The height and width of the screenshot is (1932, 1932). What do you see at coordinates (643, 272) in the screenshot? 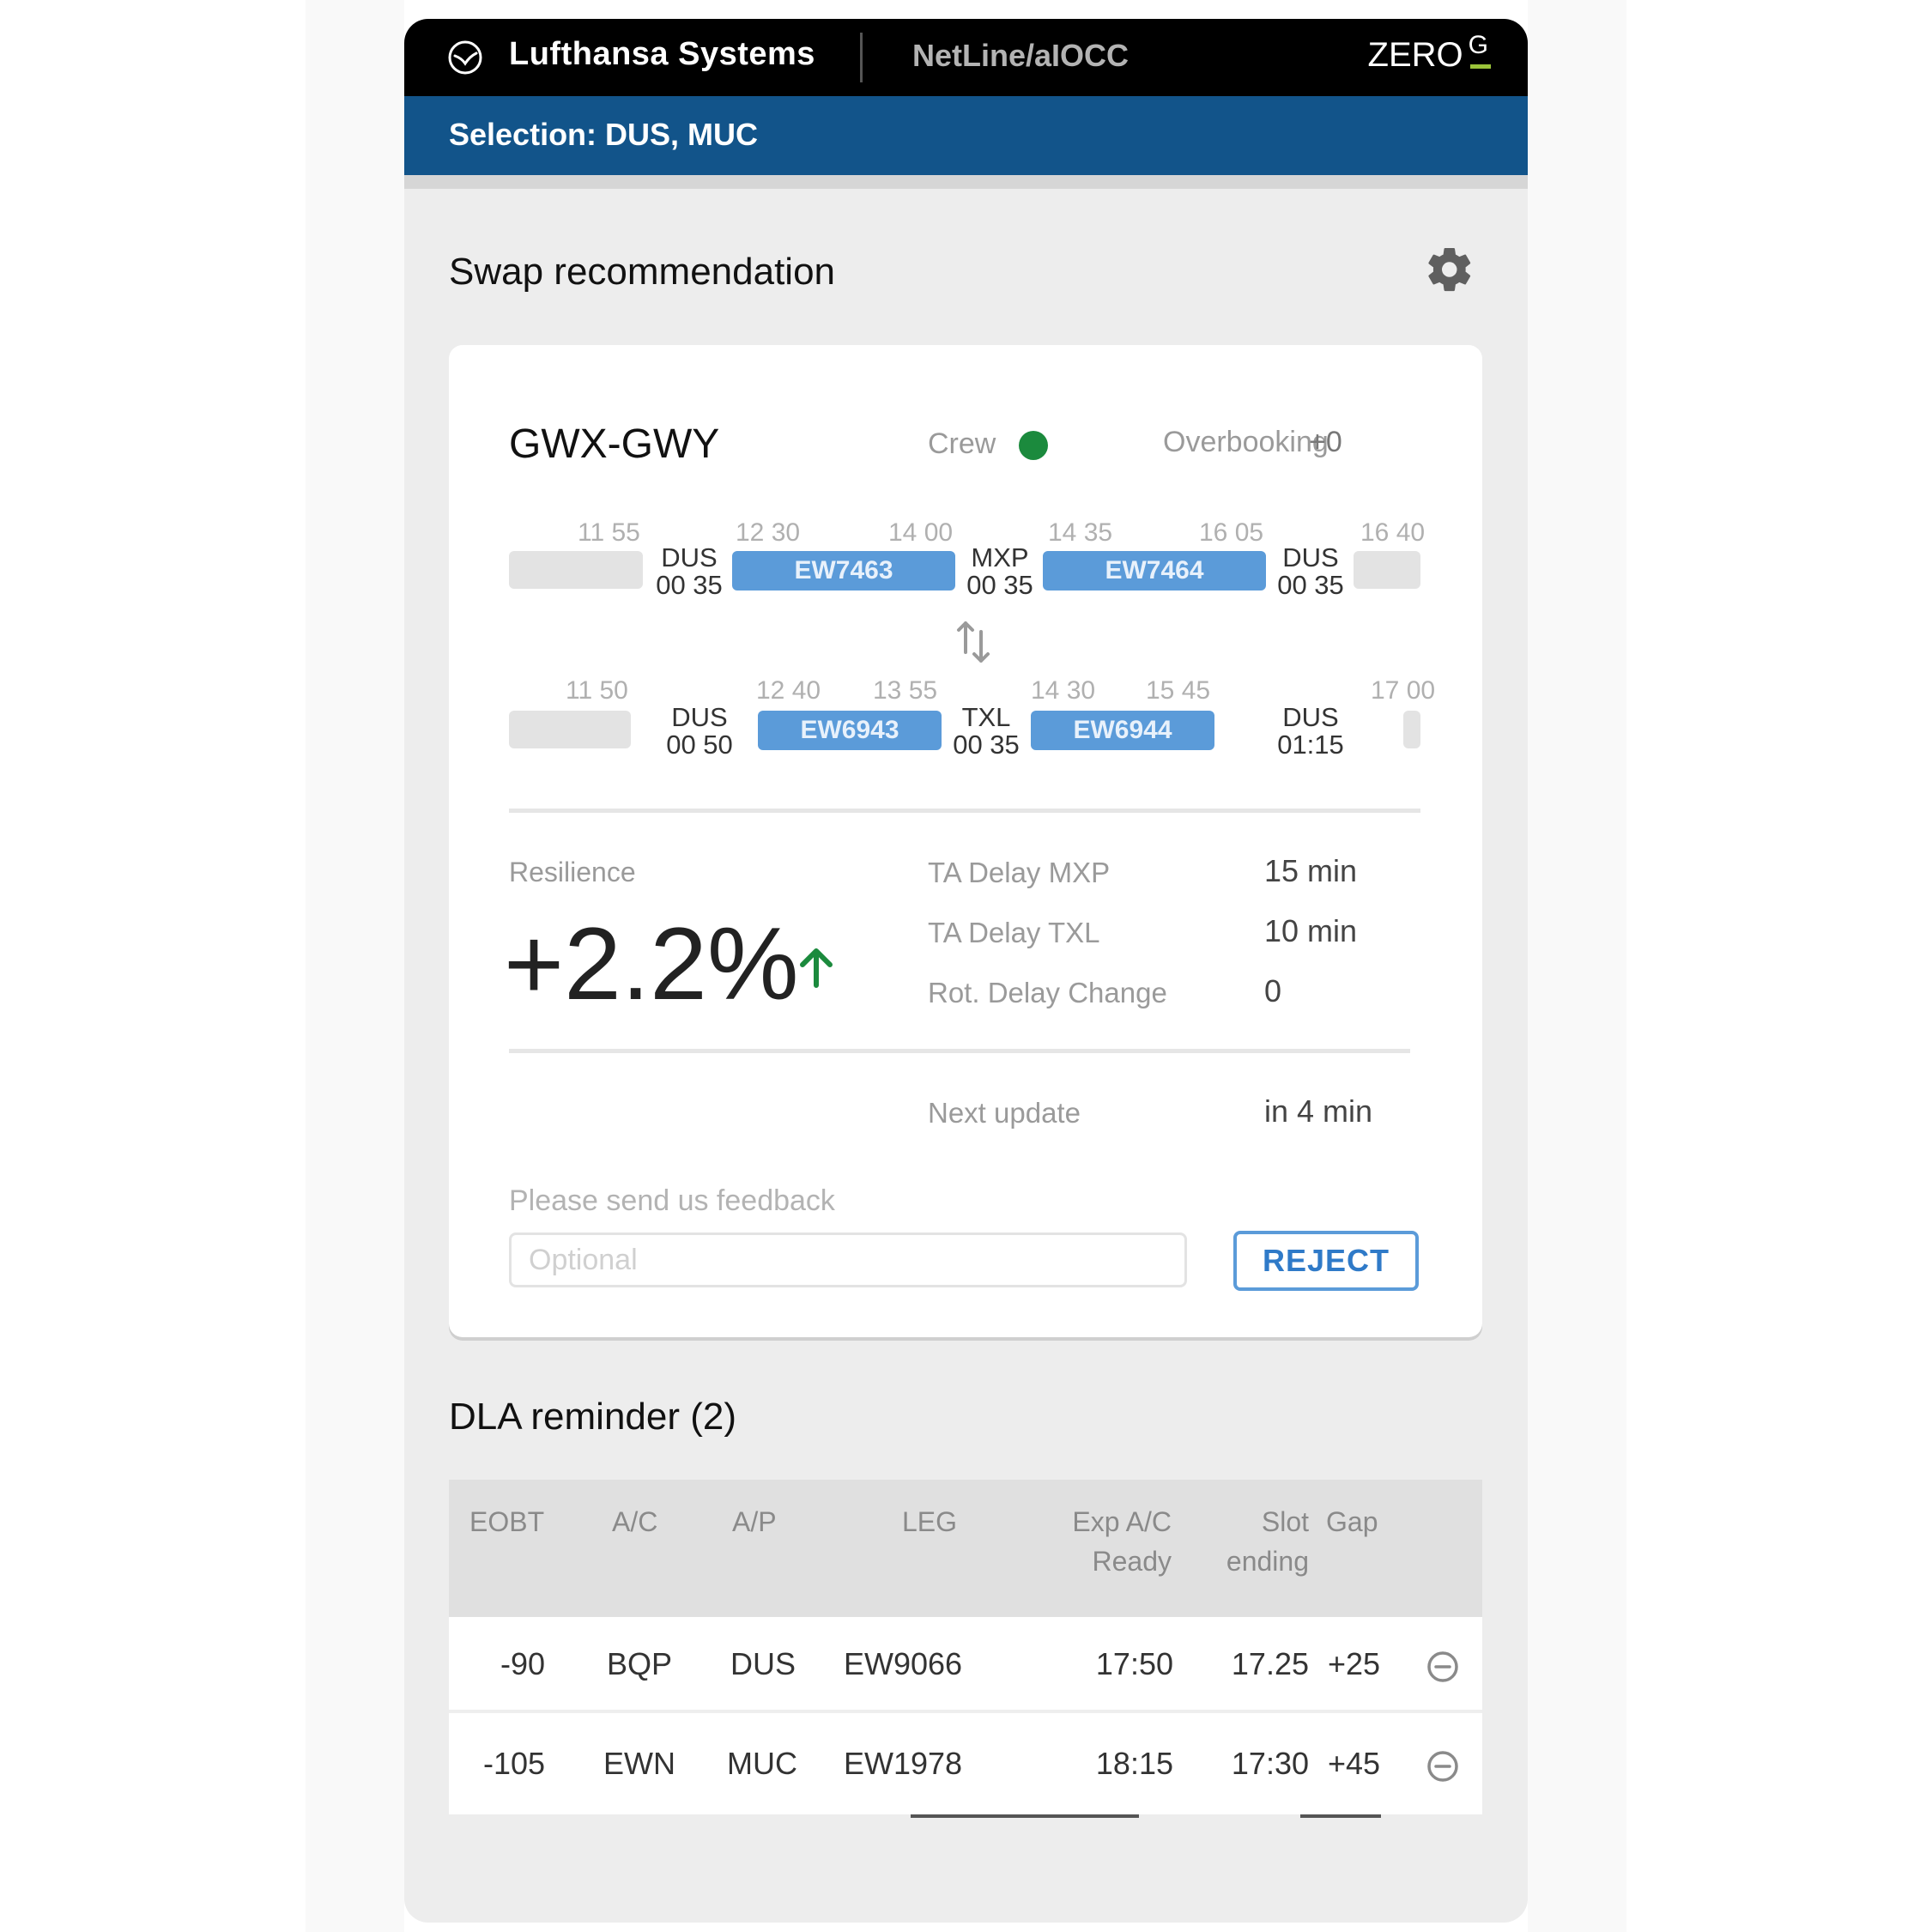
I see `swap-section-title: Swap recommendation` at bounding box center [643, 272].